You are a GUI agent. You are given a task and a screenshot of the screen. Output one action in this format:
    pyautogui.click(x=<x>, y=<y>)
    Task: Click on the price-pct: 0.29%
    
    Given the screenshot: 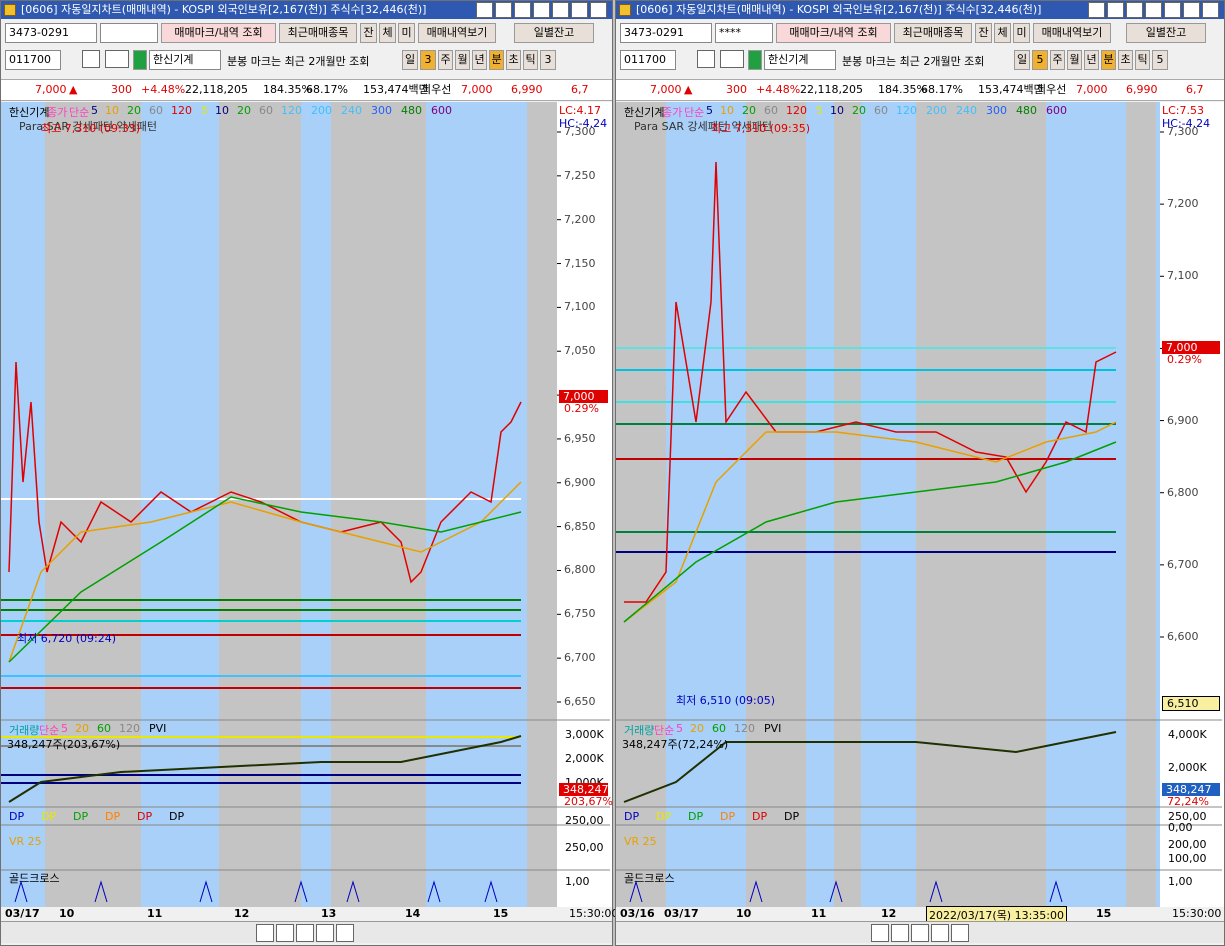 What is the action you would take?
    pyautogui.click(x=1184, y=359)
    